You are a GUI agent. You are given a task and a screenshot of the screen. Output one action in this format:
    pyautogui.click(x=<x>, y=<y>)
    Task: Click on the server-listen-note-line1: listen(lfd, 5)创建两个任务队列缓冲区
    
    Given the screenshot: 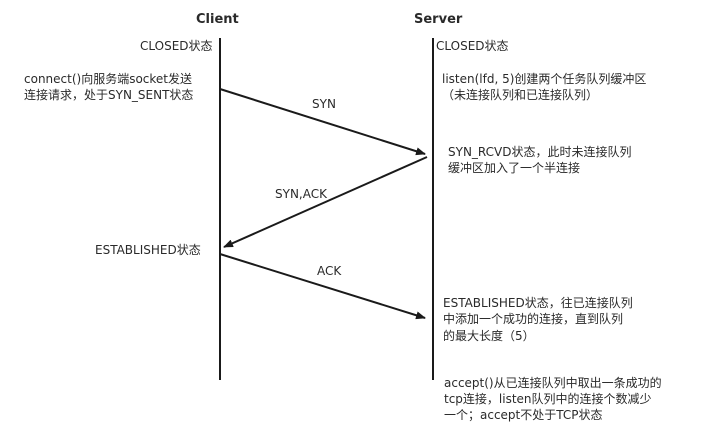 What is the action you would take?
    pyautogui.click(x=544, y=79)
    